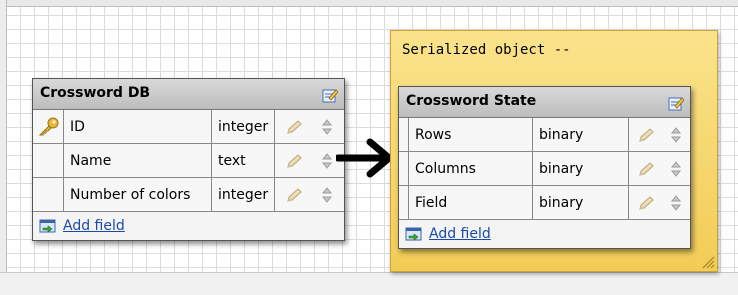 The height and width of the screenshot is (295, 738). What do you see at coordinates (486, 50) in the screenshot?
I see `note-text: Serialized object --` at bounding box center [486, 50].